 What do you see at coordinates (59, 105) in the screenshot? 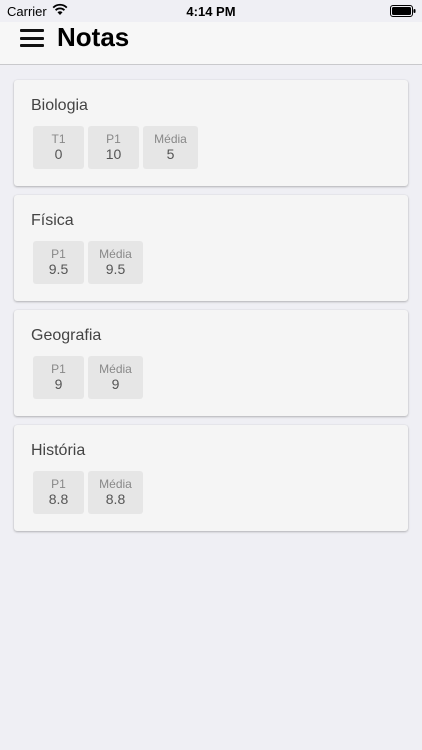
I see `subject-name: Biologia` at bounding box center [59, 105].